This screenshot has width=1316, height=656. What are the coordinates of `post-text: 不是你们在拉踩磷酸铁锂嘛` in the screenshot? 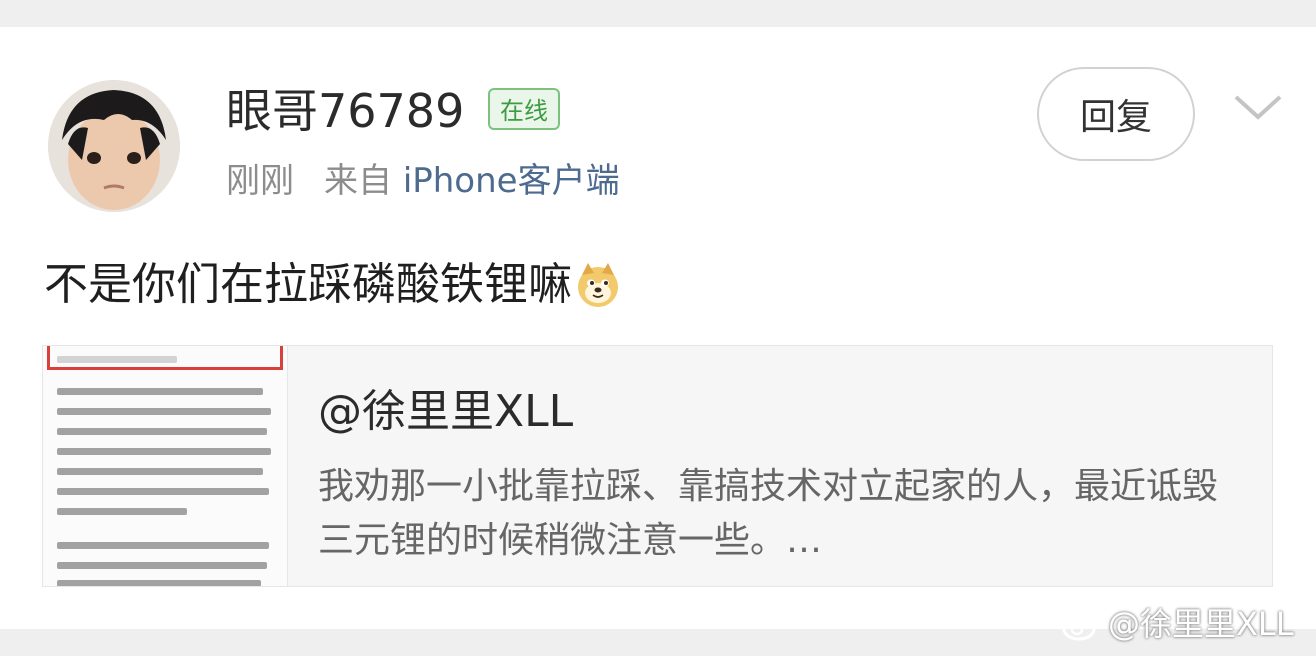 It's located at (333, 285).